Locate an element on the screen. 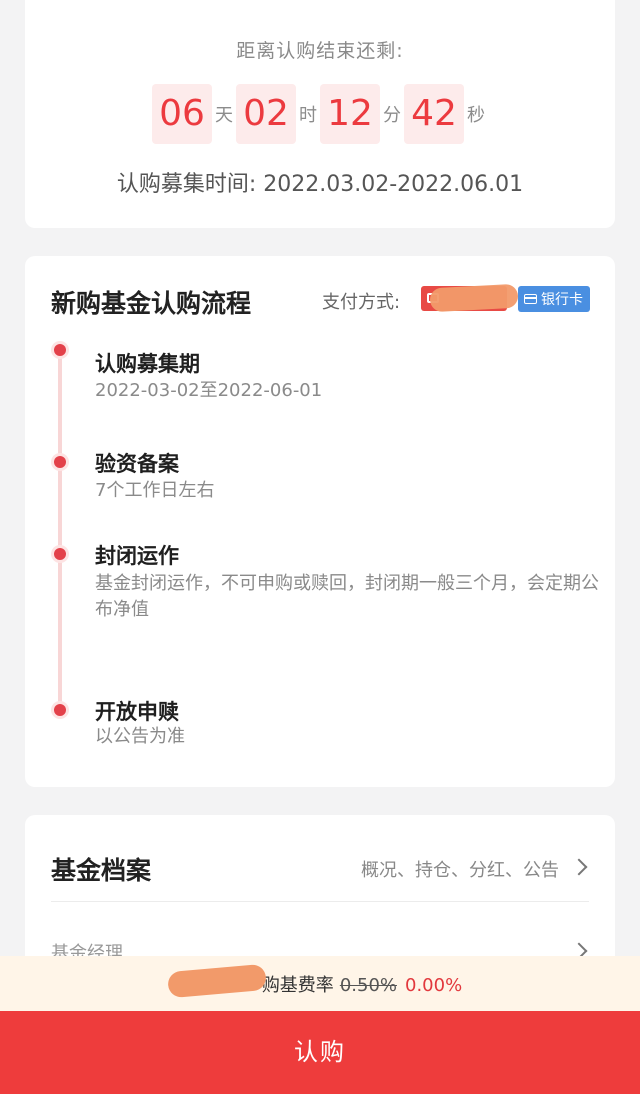  payment-method-label: 支付方式: is located at coordinates (361, 302).